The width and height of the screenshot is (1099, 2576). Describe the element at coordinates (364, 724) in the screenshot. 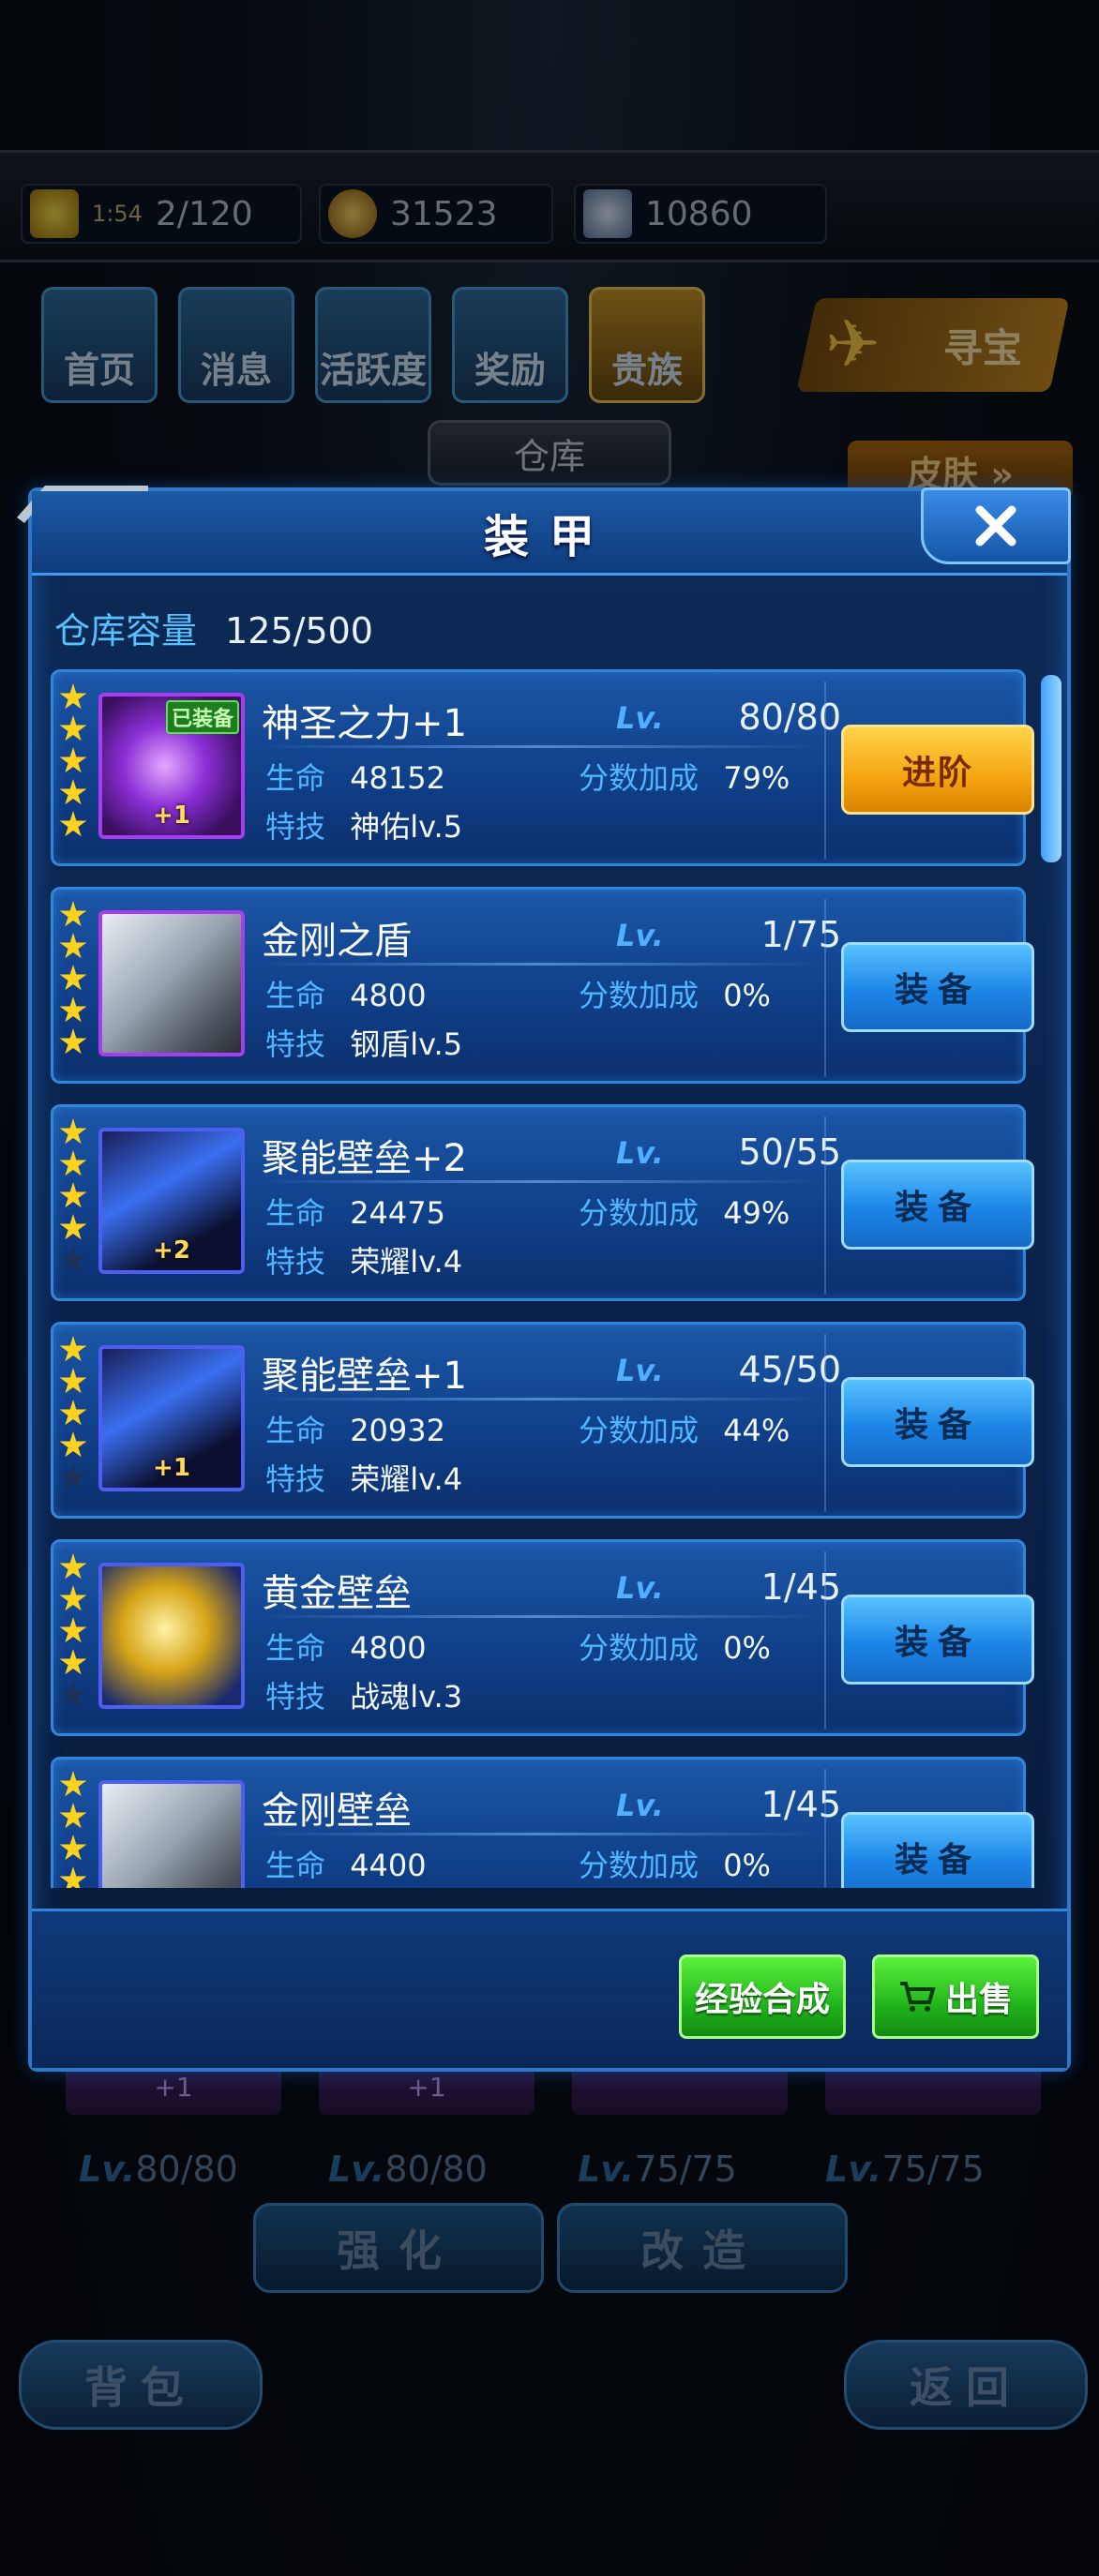

I see `armor-name: 神圣之力+1` at that location.